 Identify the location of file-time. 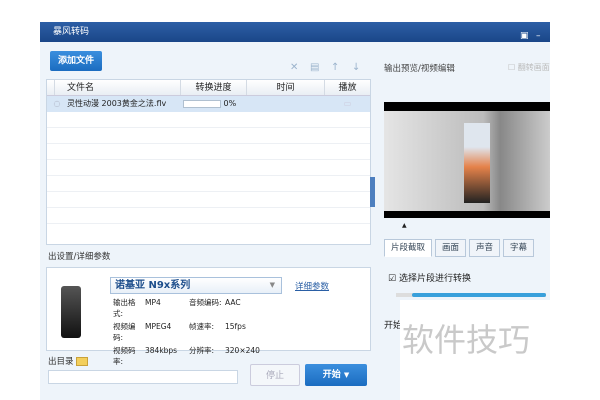
(286, 104).